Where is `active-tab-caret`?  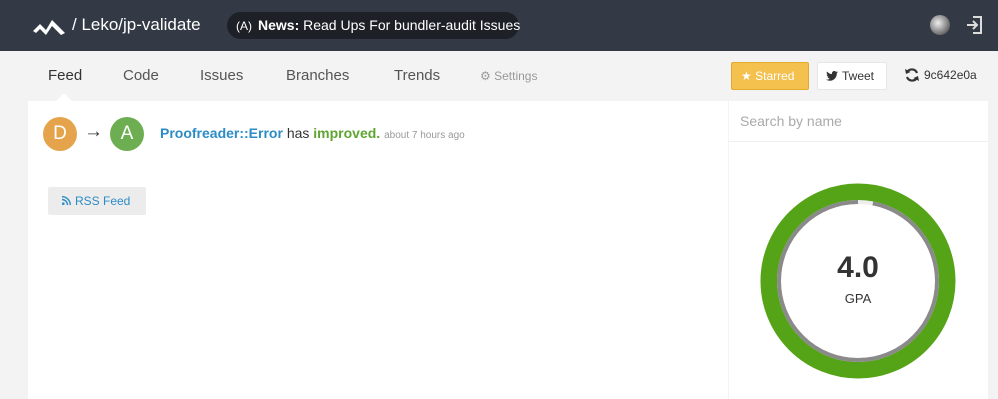 active-tab-caret is located at coordinates (64, 97).